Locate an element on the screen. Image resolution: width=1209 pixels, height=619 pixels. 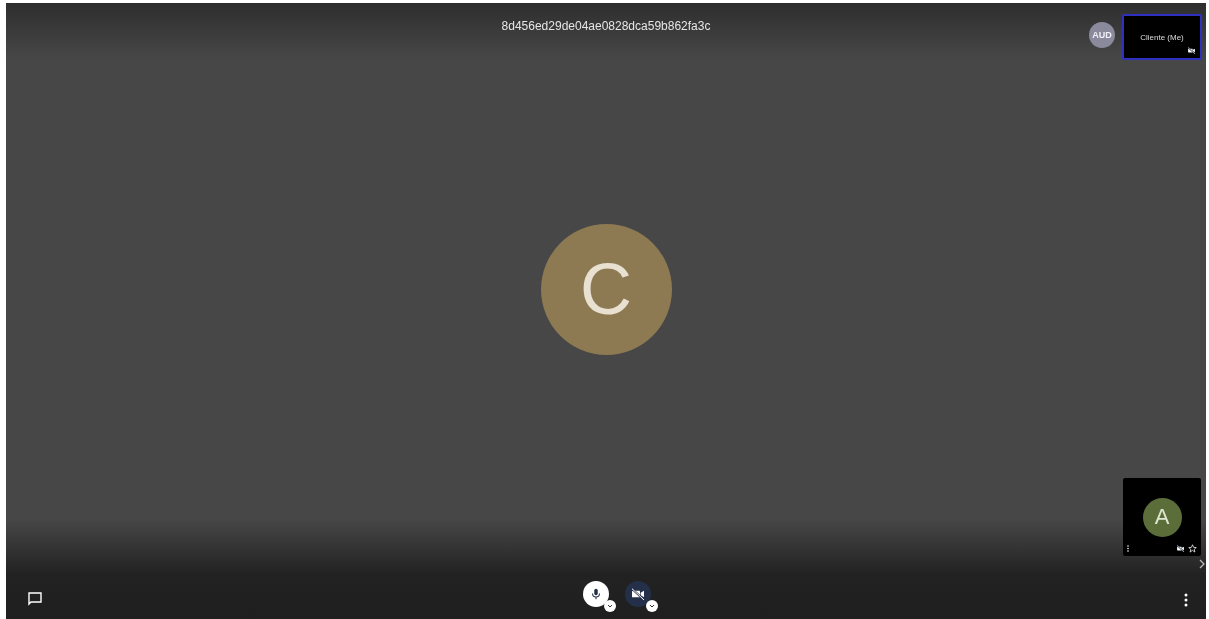
self-view-label: Cliente (Me) is located at coordinates (1162, 37).